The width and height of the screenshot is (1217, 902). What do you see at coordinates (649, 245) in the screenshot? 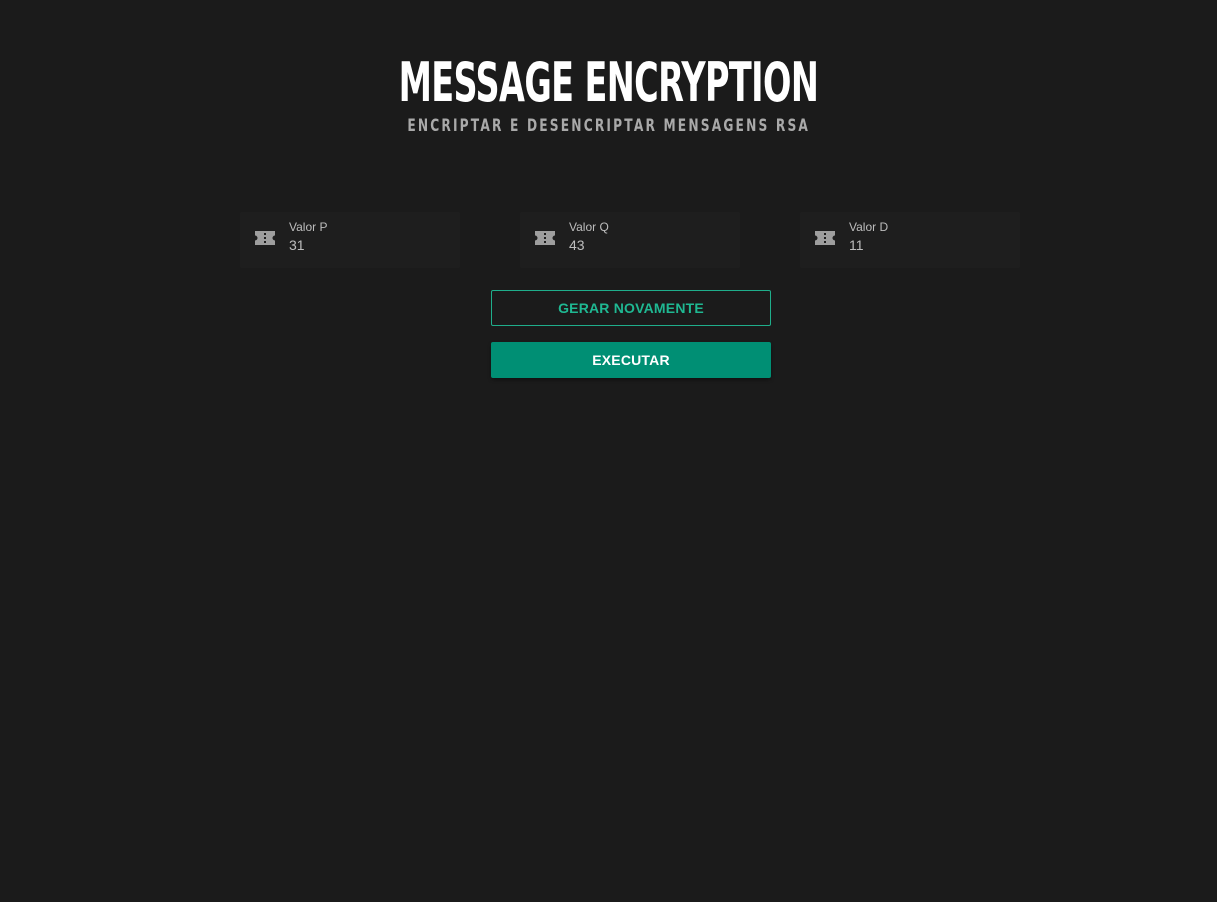
I see `valor-q-input` at bounding box center [649, 245].